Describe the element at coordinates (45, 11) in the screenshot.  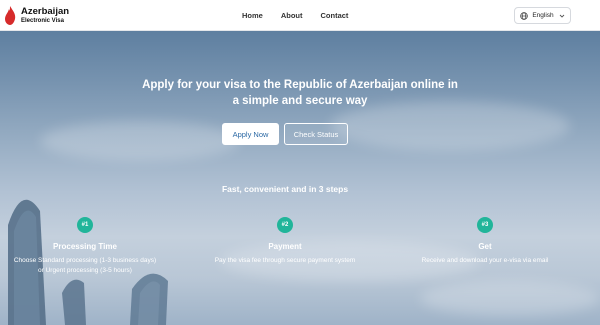
I see `brand-title: Azerbaijan` at that location.